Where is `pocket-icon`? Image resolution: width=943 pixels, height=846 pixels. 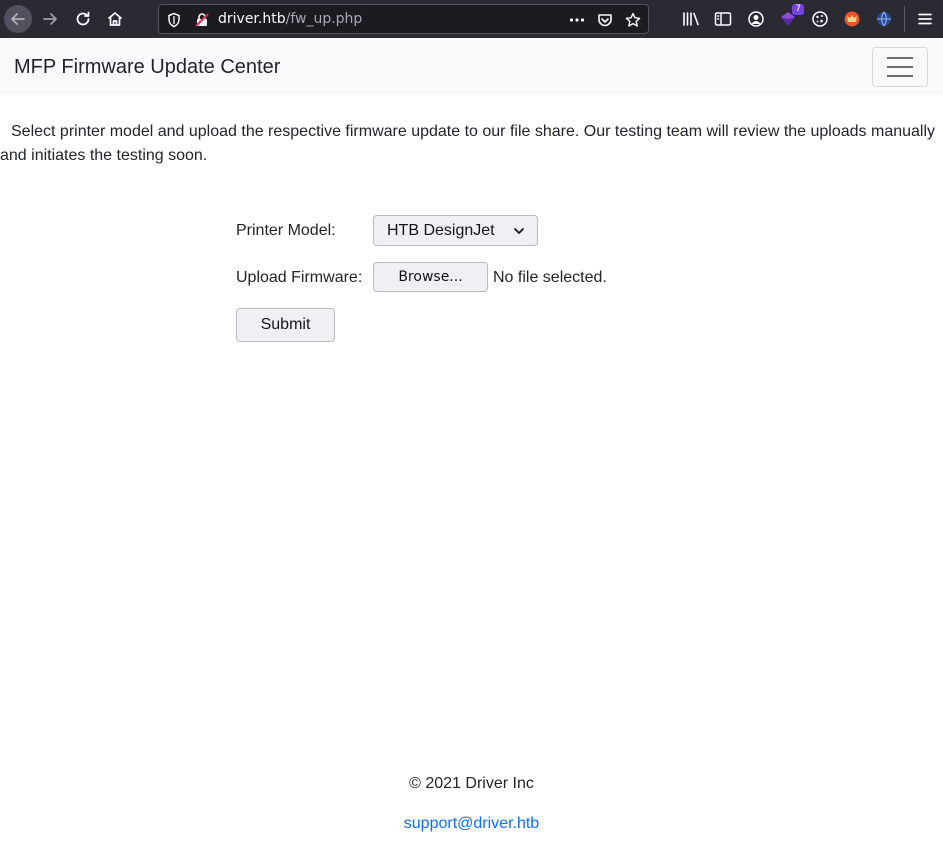
pocket-icon is located at coordinates (605, 20).